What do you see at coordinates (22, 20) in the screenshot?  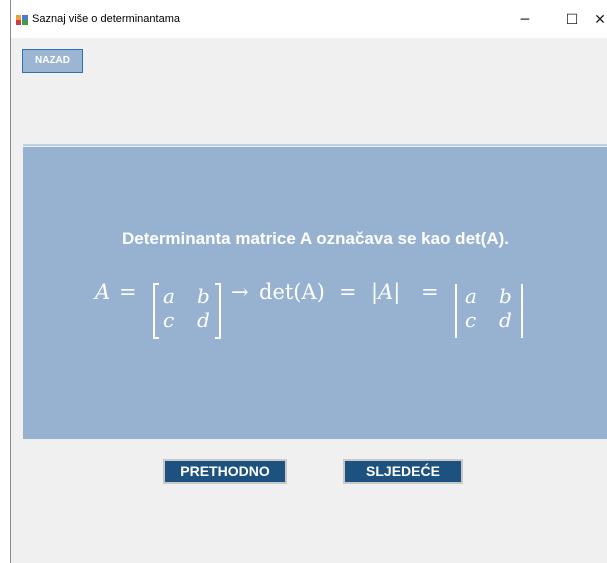 I see `app-icon` at bounding box center [22, 20].